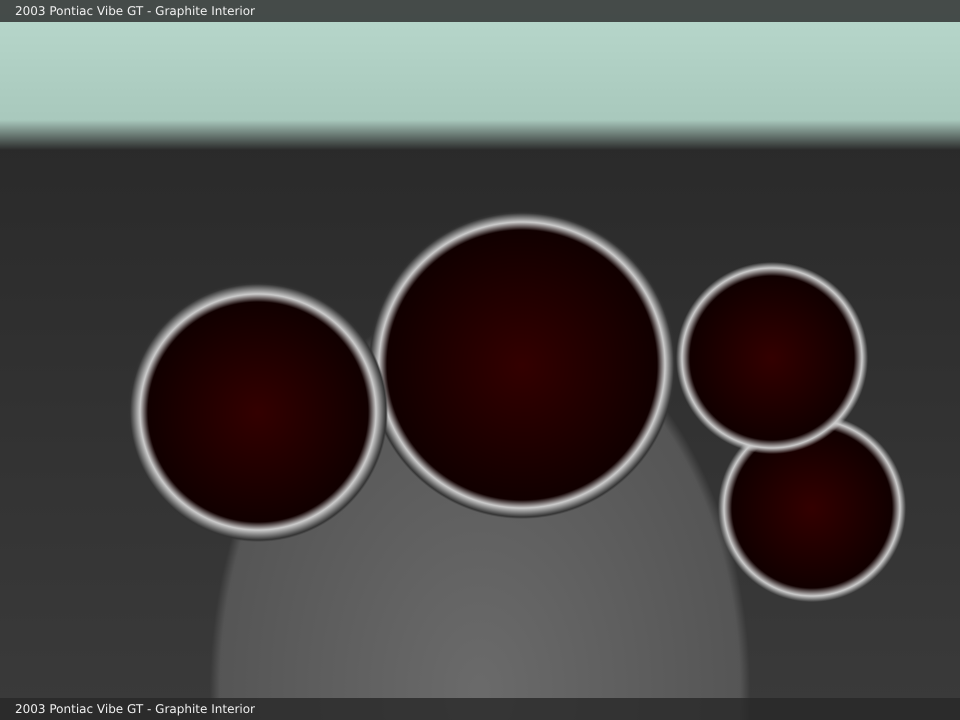 This screenshot has width=960, height=720. What do you see at coordinates (135, 709) in the screenshot?
I see `photo-caption: 2003 Pontiac Vibe GT - Graphite Interior` at bounding box center [135, 709].